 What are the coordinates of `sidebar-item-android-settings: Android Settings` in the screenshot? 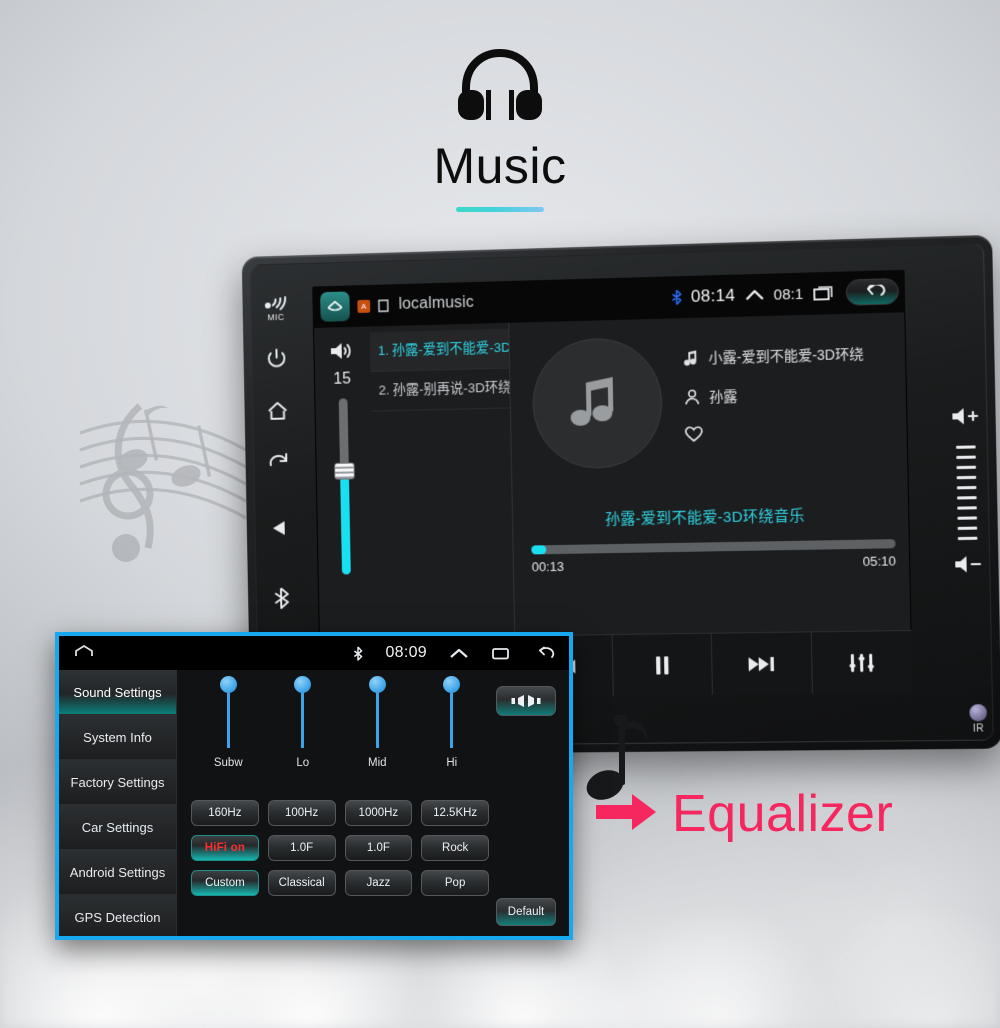 It's located at (117, 872).